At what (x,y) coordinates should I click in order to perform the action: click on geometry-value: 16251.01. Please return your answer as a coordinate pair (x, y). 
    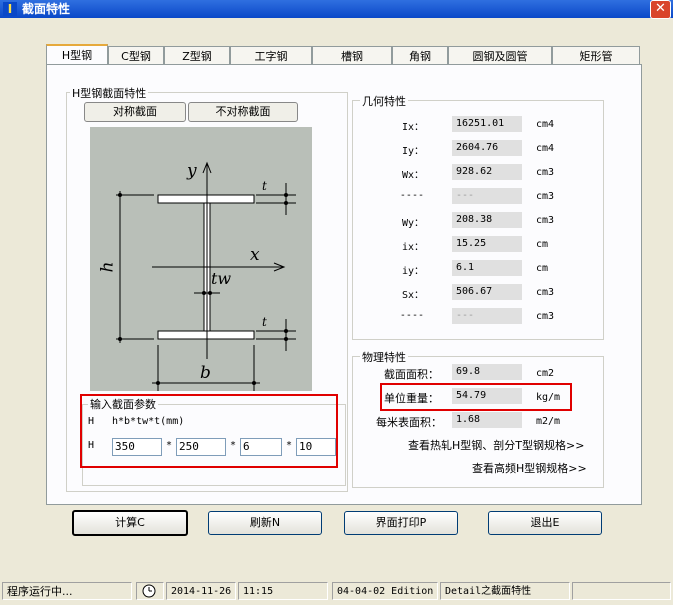
    Looking at the image, I should click on (487, 124).